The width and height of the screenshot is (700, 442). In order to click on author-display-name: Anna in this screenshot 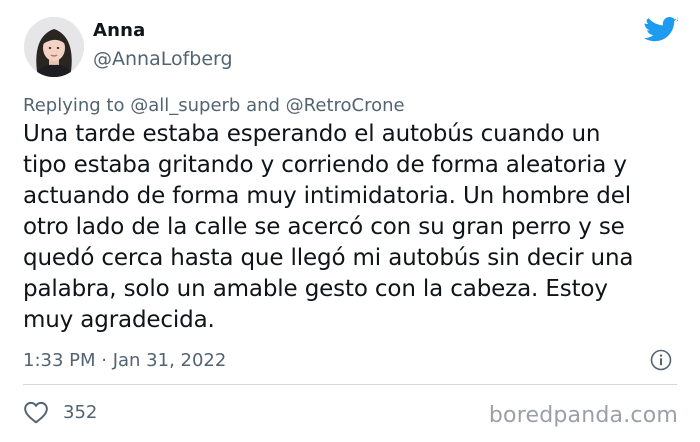, I will do `click(119, 30)`.